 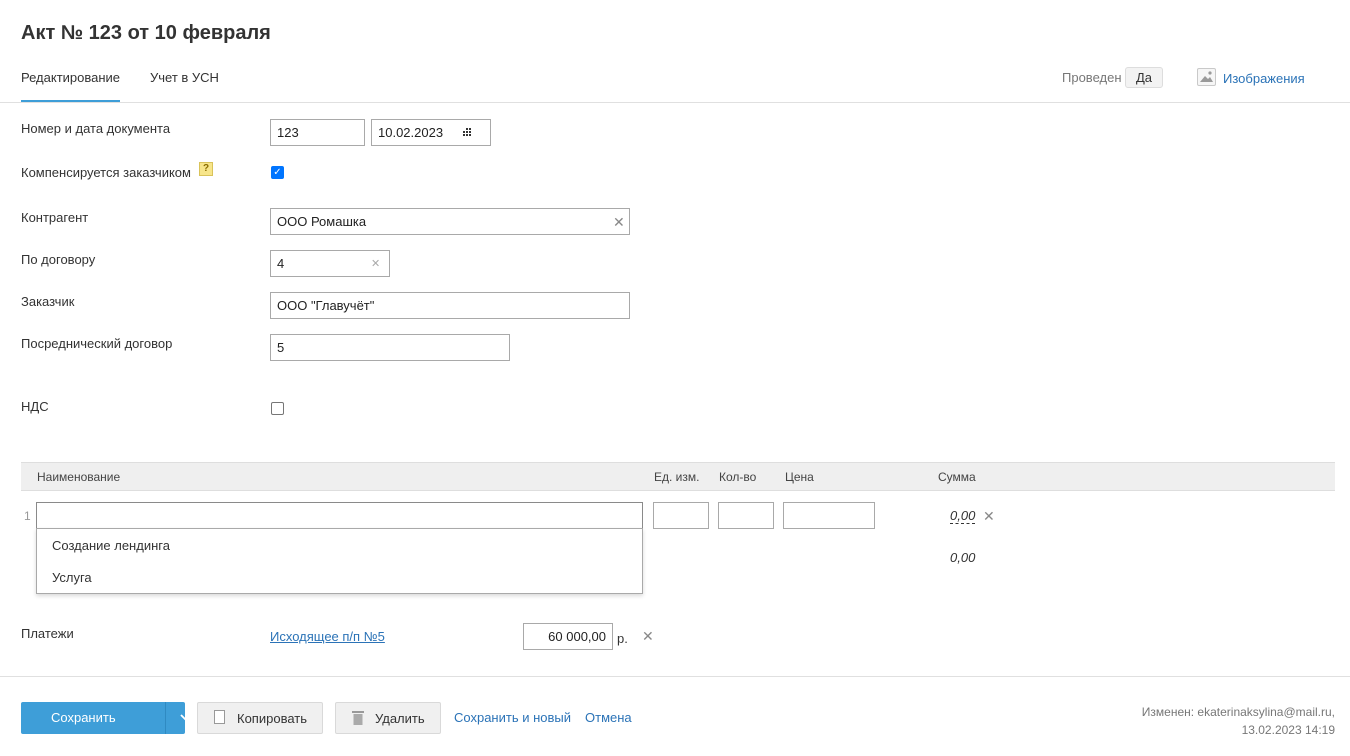 I want to click on footer-divider, so click(x=675, y=676).